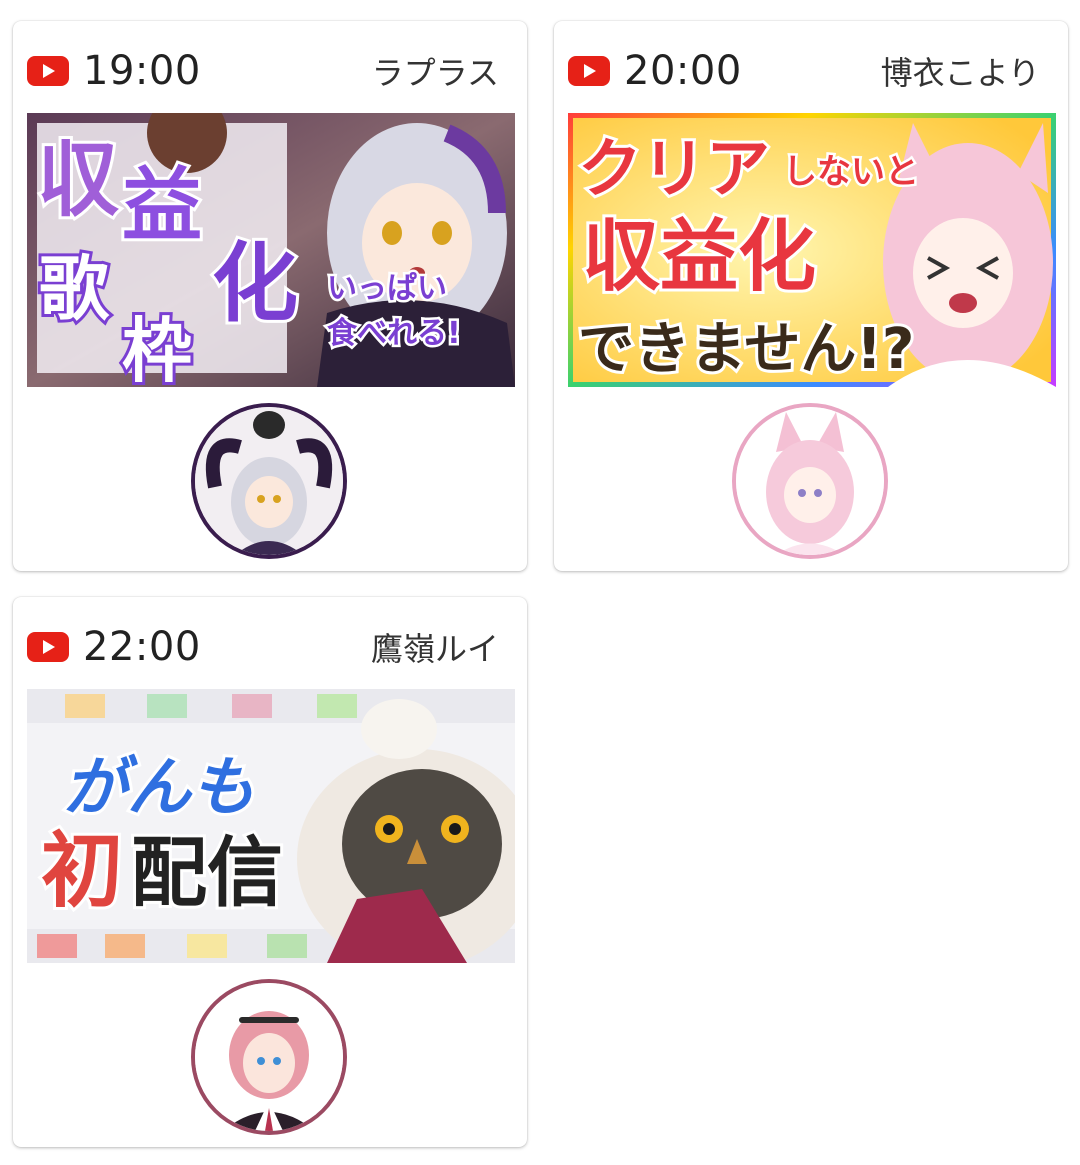 This screenshot has height=1165, width=1080. I want to click on time-group: 19:00, so click(114, 71).